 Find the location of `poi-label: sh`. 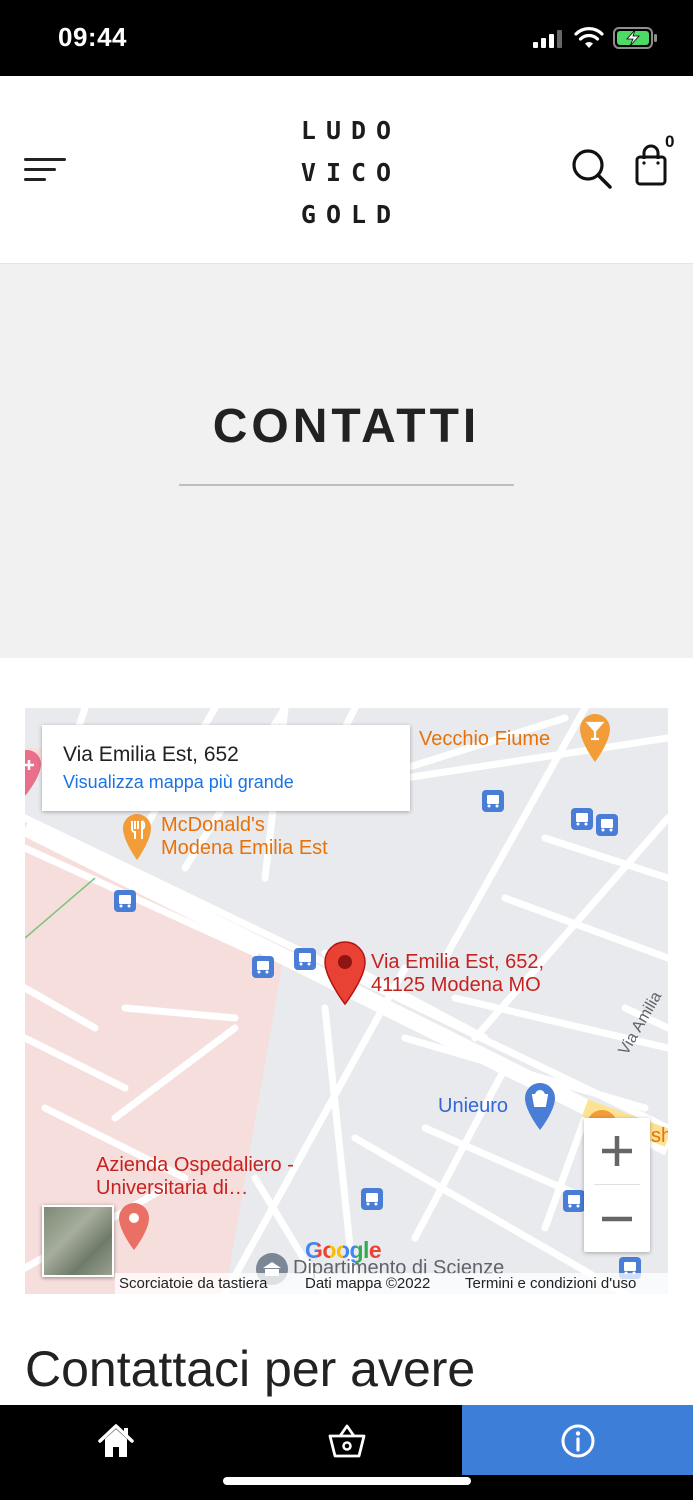

poi-label: sh is located at coordinates (659, 1136).